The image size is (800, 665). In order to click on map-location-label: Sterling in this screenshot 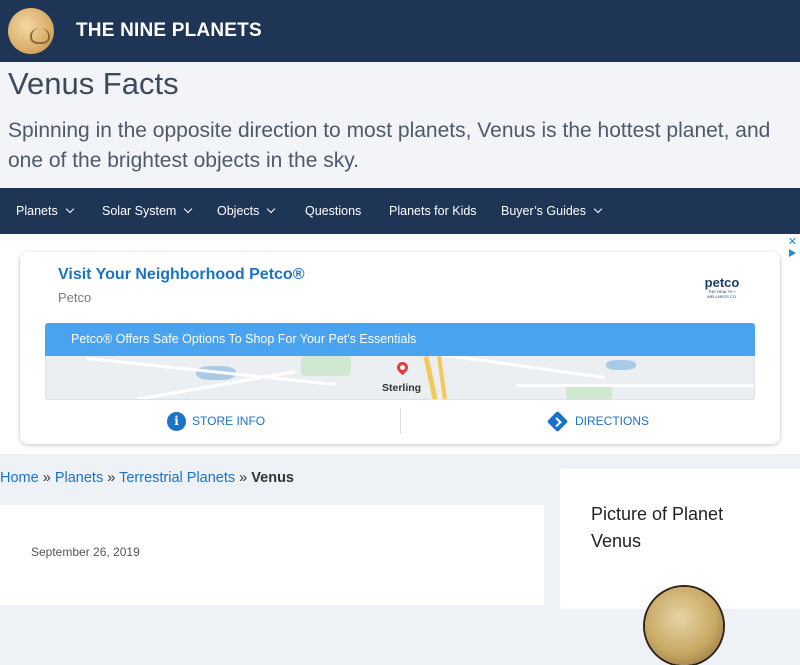, I will do `click(402, 388)`.